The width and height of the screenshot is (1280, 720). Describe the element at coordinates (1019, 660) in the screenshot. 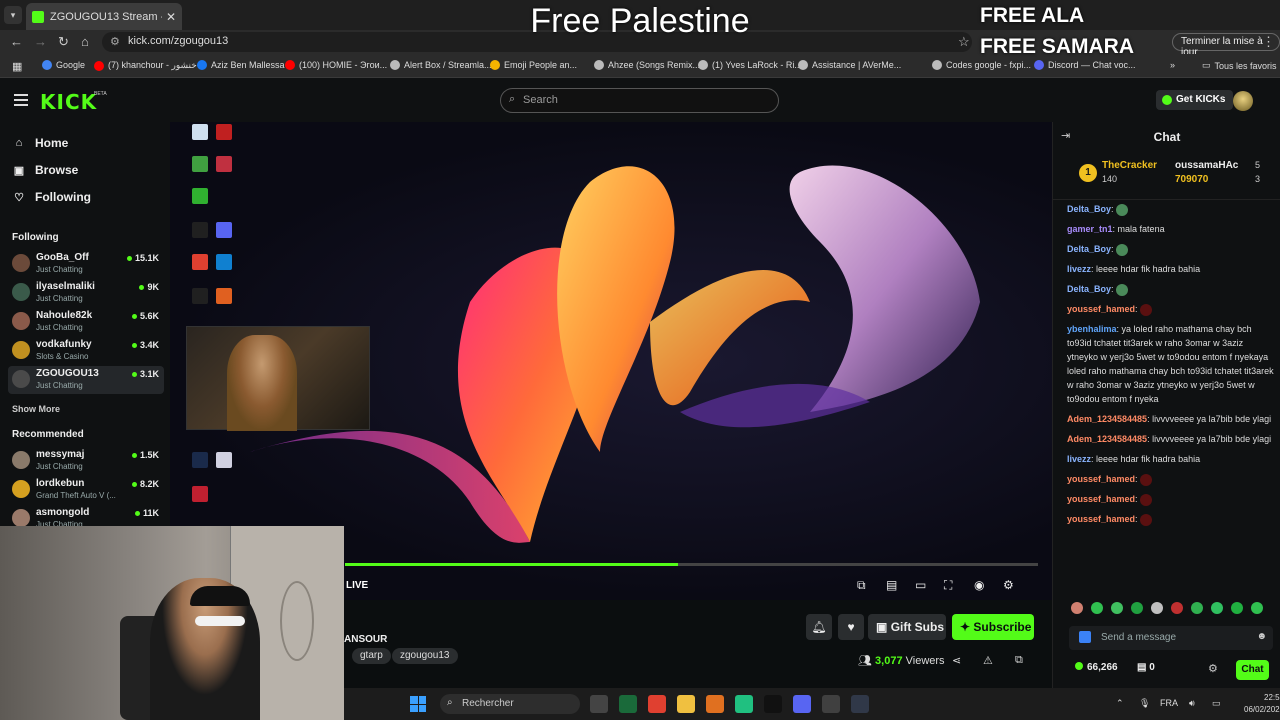

I see `popout-icon: ⧉` at that location.